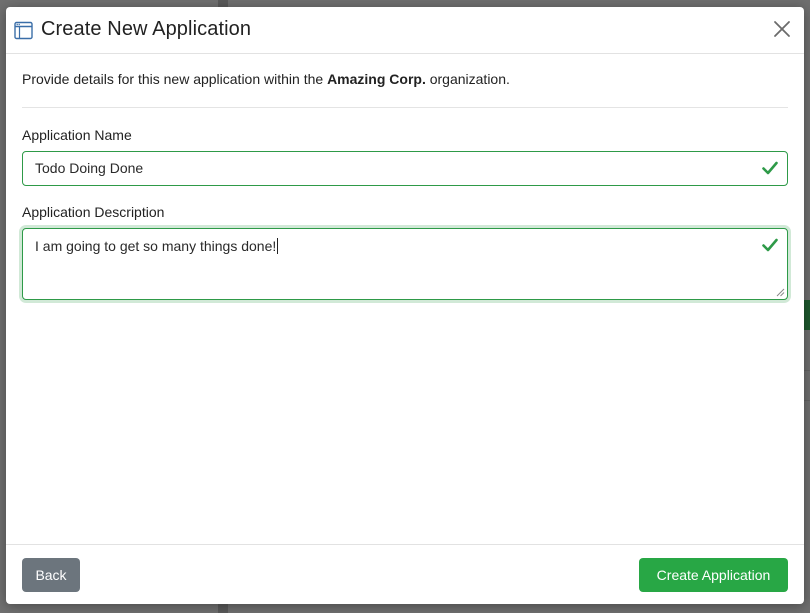 Image resolution: width=810 pixels, height=613 pixels. I want to click on close-icon, so click(782, 29).